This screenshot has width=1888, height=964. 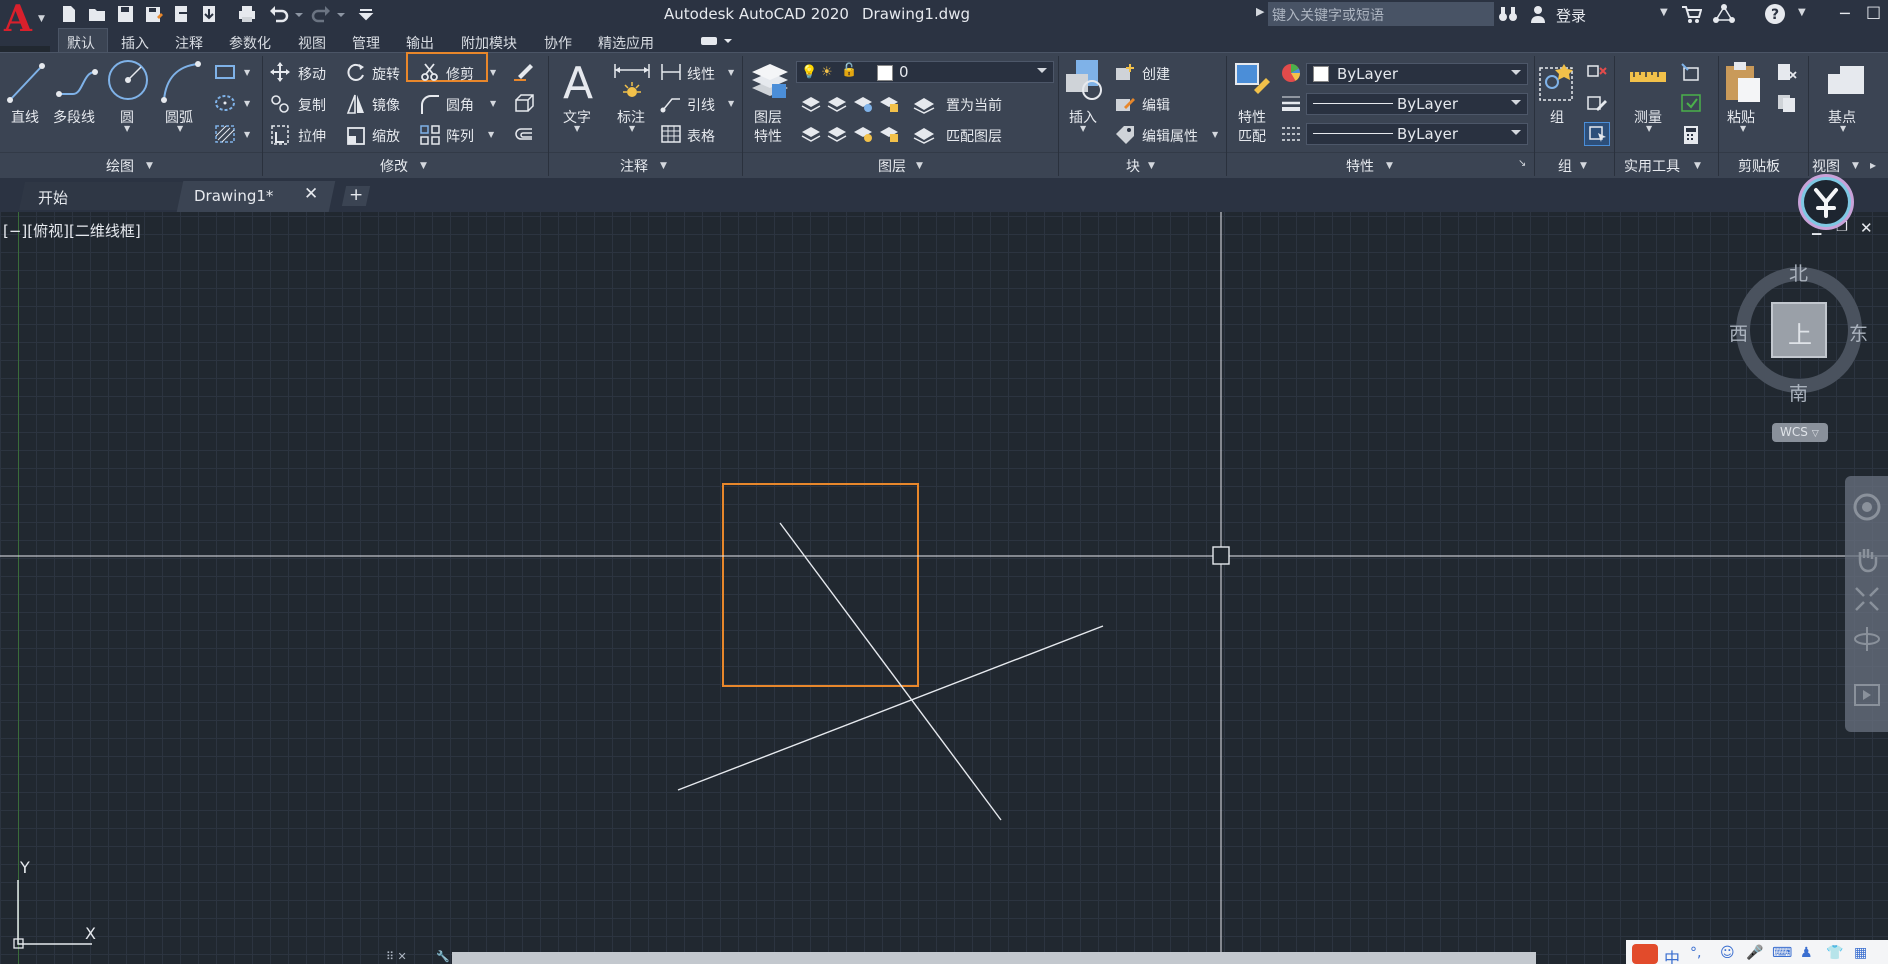 I want to click on move-button: 移动, so click(x=312, y=74).